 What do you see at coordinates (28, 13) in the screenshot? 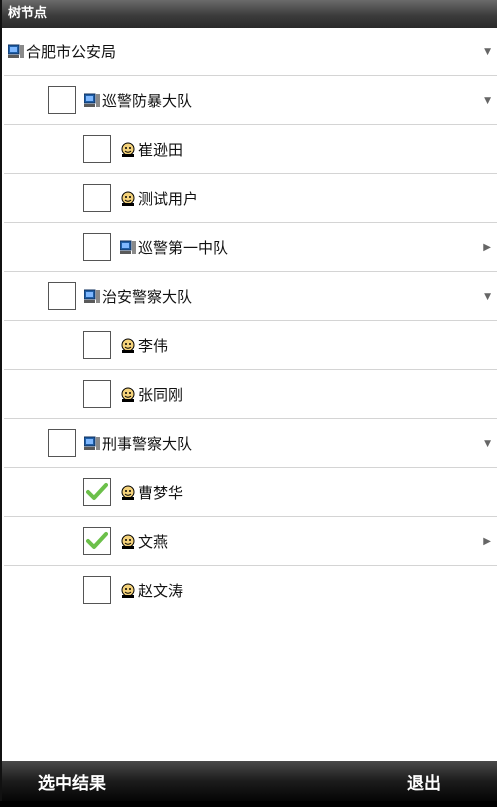
I see `page-title: 树节点` at bounding box center [28, 13].